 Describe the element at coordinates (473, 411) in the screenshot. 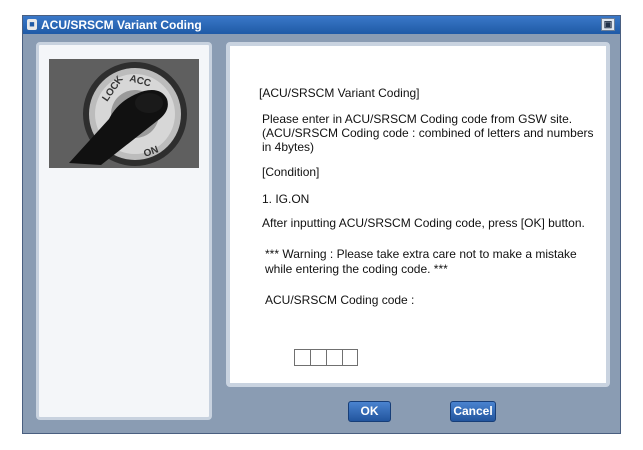

I see `cancel-button: Cancel` at that location.